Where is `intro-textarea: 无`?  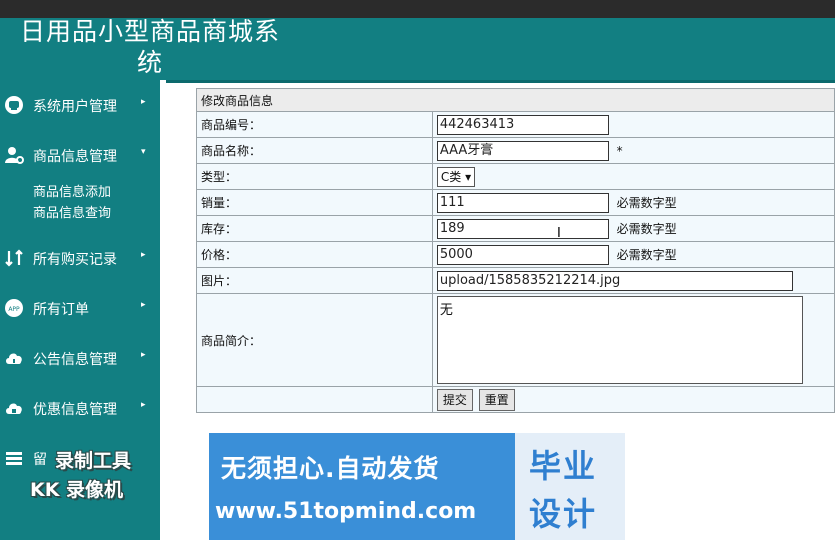 intro-textarea: 无 is located at coordinates (619, 340).